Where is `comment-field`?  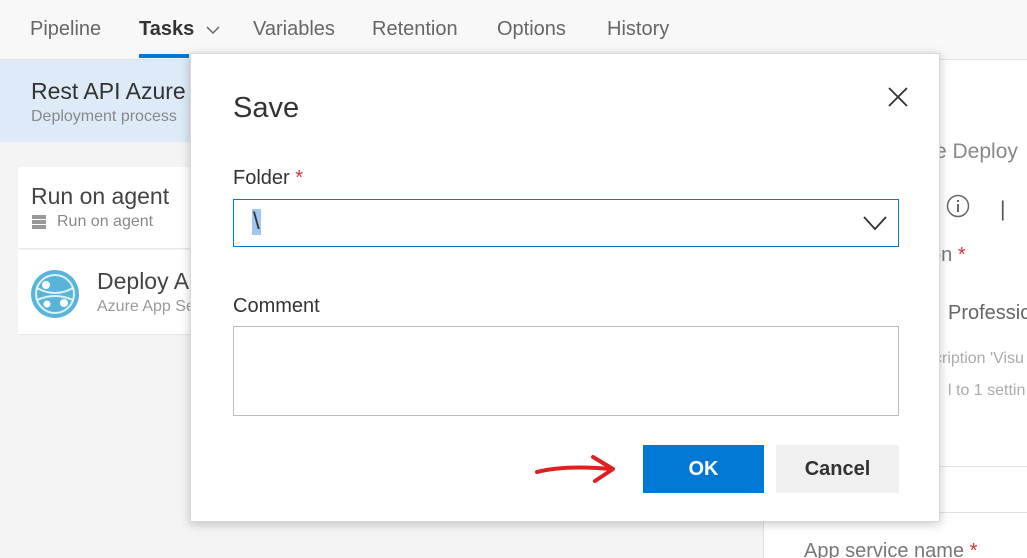 comment-field is located at coordinates (566, 371).